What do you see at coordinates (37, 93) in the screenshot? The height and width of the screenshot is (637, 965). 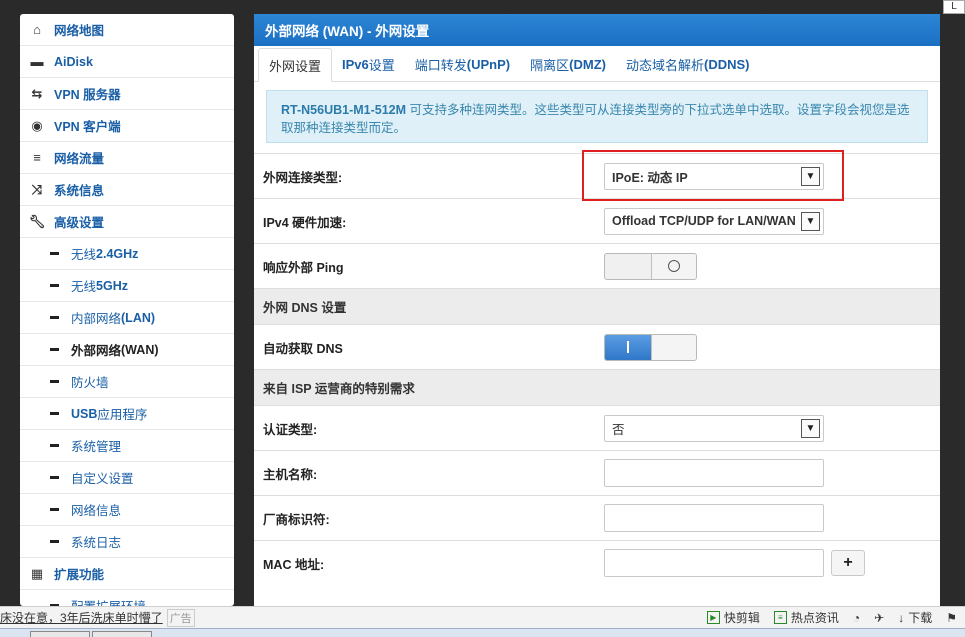 I see `vpn-server-icon: ⇆` at bounding box center [37, 93].